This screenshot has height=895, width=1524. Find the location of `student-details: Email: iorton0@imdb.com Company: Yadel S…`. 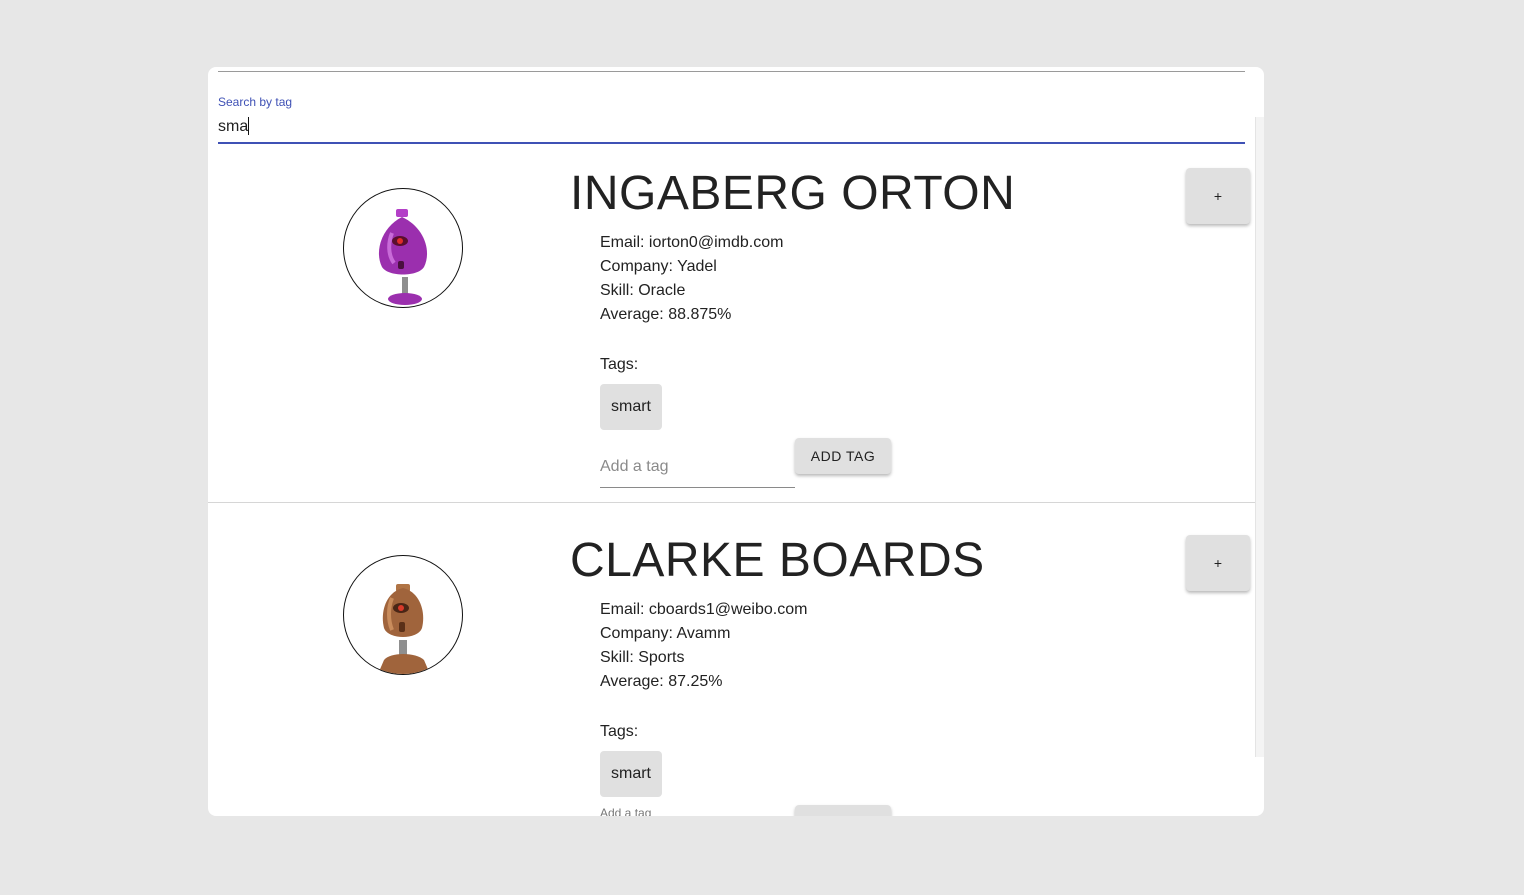

student-details: Email: iorton0@imdb.com Company: Yadel S… is located at coordinates (691, 279).